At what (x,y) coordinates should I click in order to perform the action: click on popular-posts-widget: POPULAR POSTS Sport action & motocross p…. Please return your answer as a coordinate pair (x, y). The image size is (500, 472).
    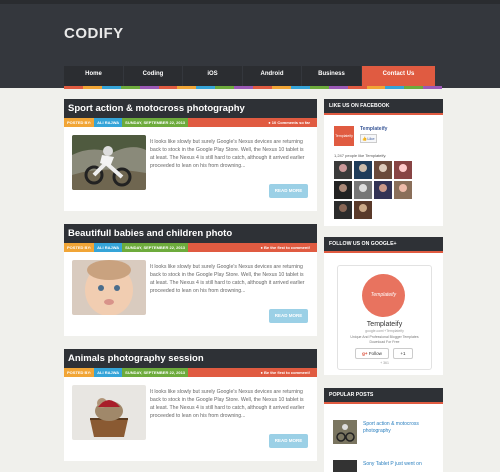
    Looking at the image, I should click on (383, 430).